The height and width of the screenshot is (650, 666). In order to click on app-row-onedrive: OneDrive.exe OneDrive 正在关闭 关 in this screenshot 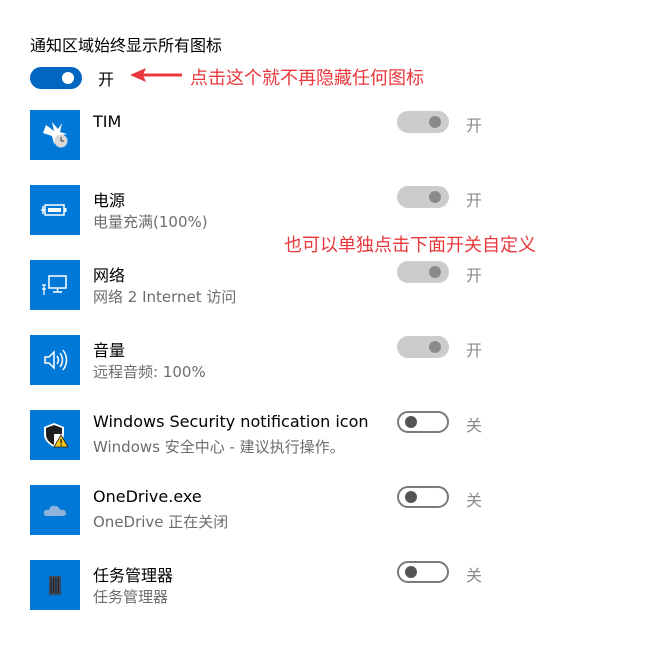, I will do `click(330, 510)`.